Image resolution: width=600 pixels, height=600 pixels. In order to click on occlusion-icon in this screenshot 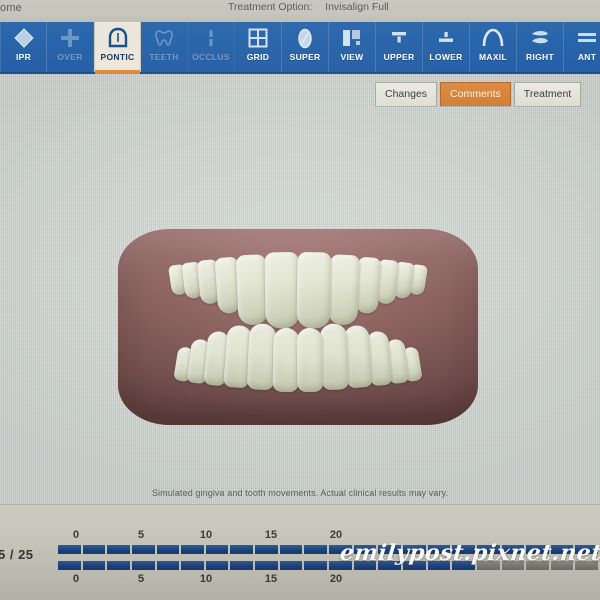, I will do `click(211, 38)`.